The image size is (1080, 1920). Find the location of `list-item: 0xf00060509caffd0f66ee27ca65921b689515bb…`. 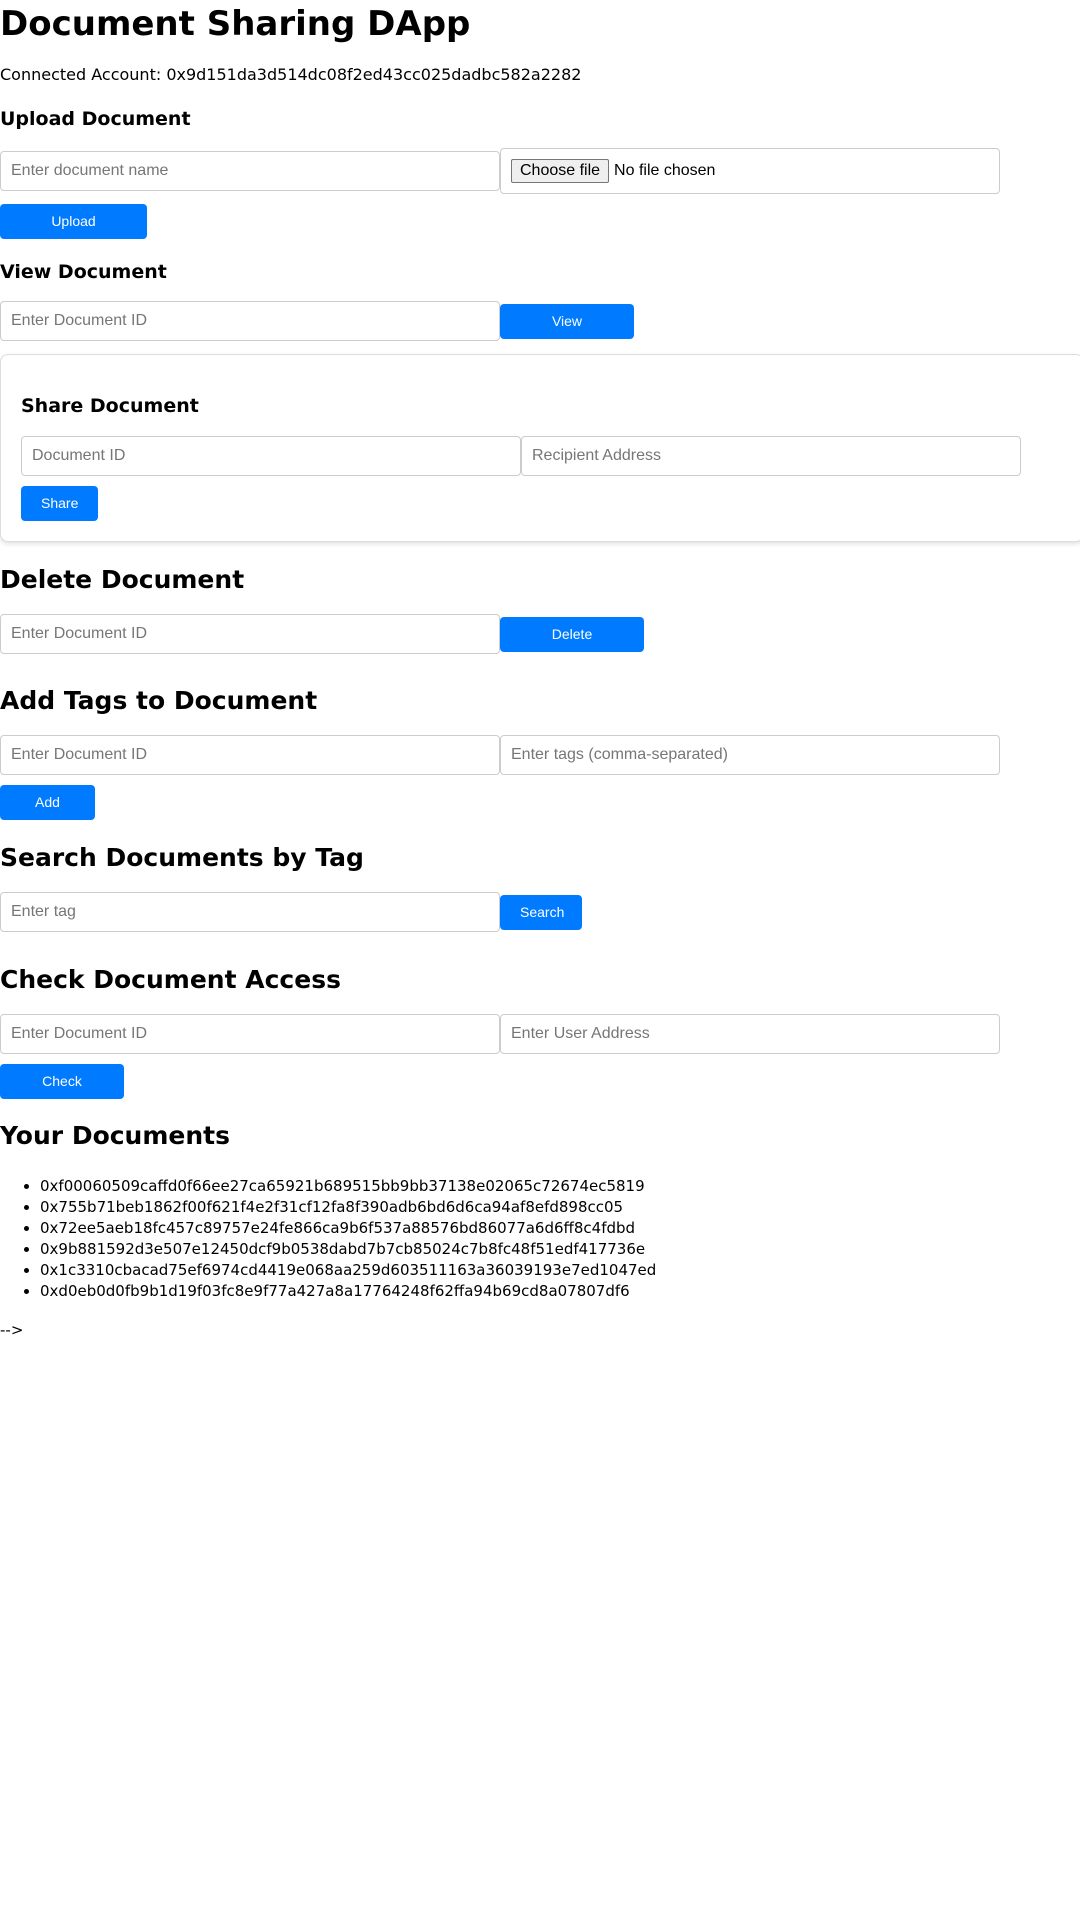

list-item: 0xf00060509caffd0f66ee27ca65921b689515bb… is located at coordinates (348, 1186).